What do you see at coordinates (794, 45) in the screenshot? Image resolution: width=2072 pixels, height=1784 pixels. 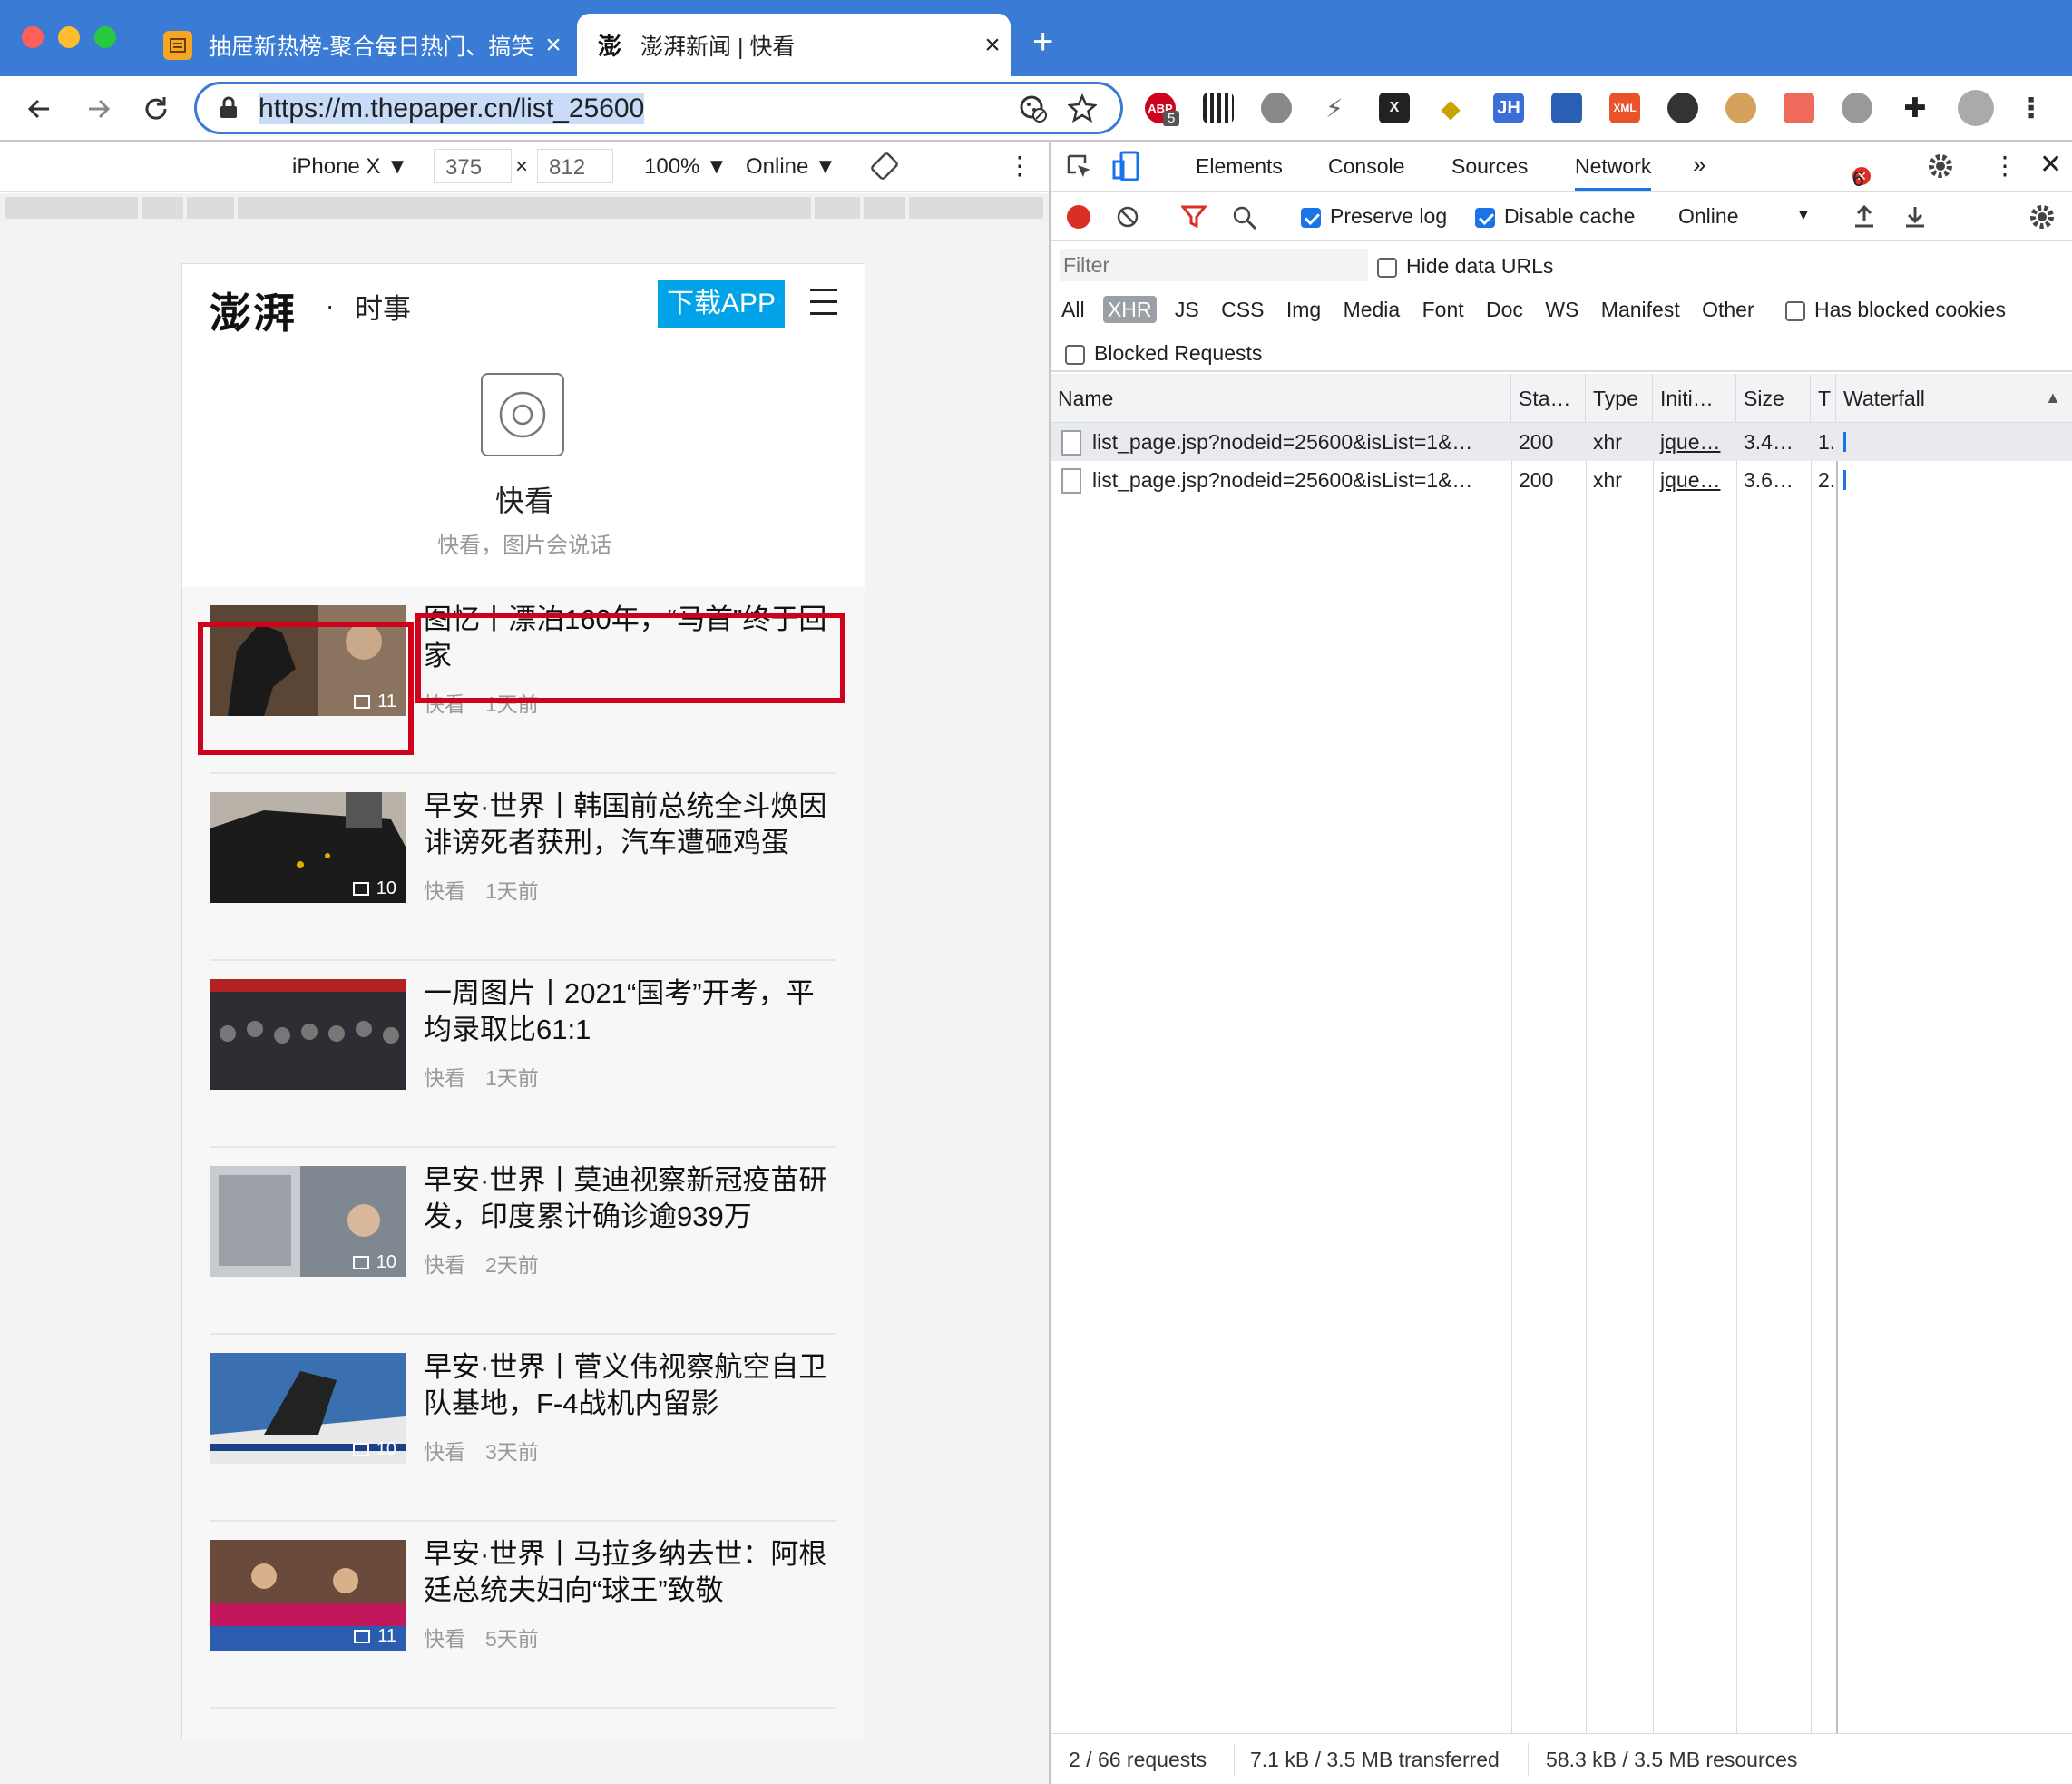 I see `tab-thepaper: 澎 澎湃新闻 | 快看 ×` at bounding box center [794, 45].